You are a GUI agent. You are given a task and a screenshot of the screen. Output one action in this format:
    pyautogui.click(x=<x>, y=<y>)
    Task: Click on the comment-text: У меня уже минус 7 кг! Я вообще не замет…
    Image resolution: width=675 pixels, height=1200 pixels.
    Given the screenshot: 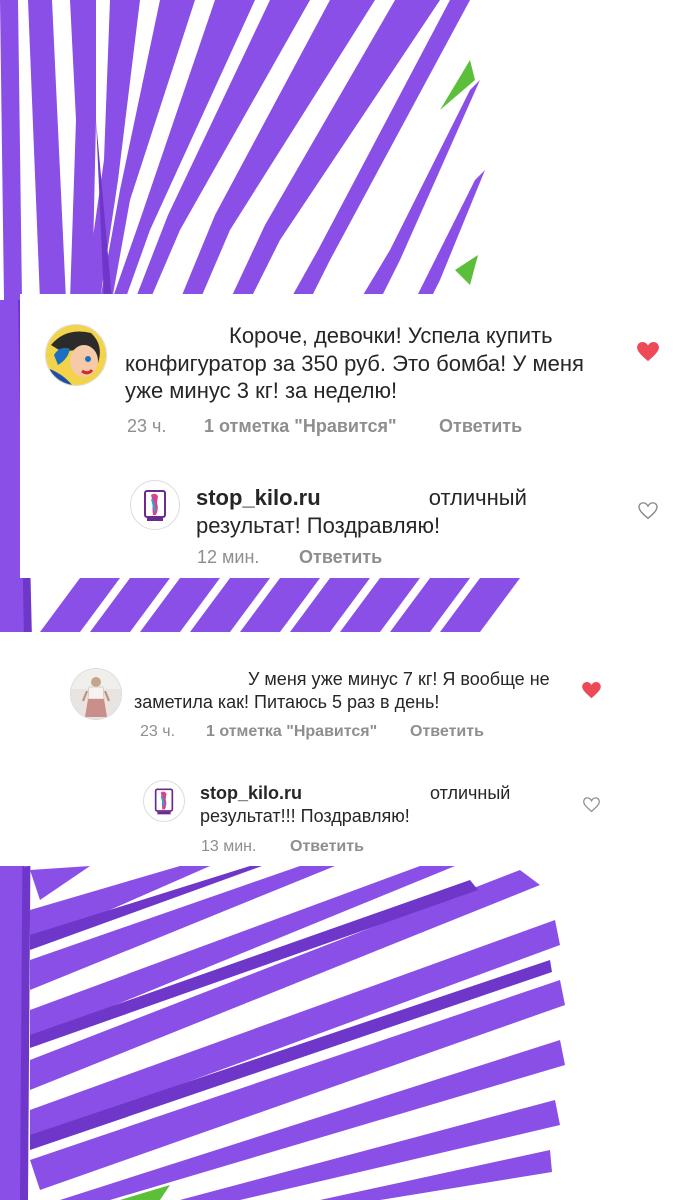 What is the action you would take?
    pyautogui.click(x=354, y=691)
    